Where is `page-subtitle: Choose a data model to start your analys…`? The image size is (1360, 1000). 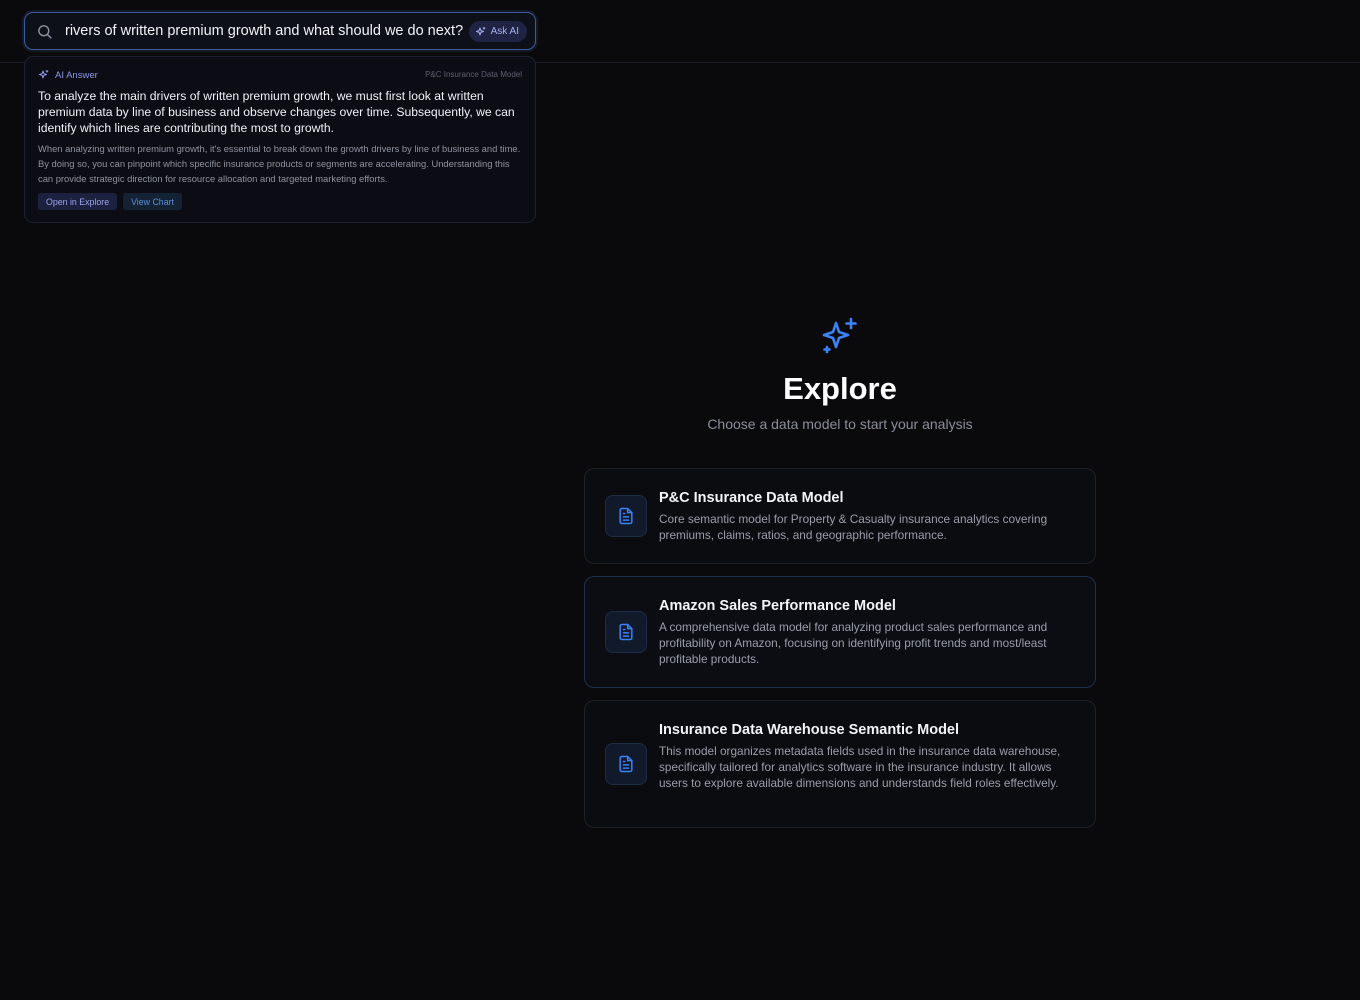
page-subtitle: Choose a data model to start your analys… is located at coordinates (840, 424).